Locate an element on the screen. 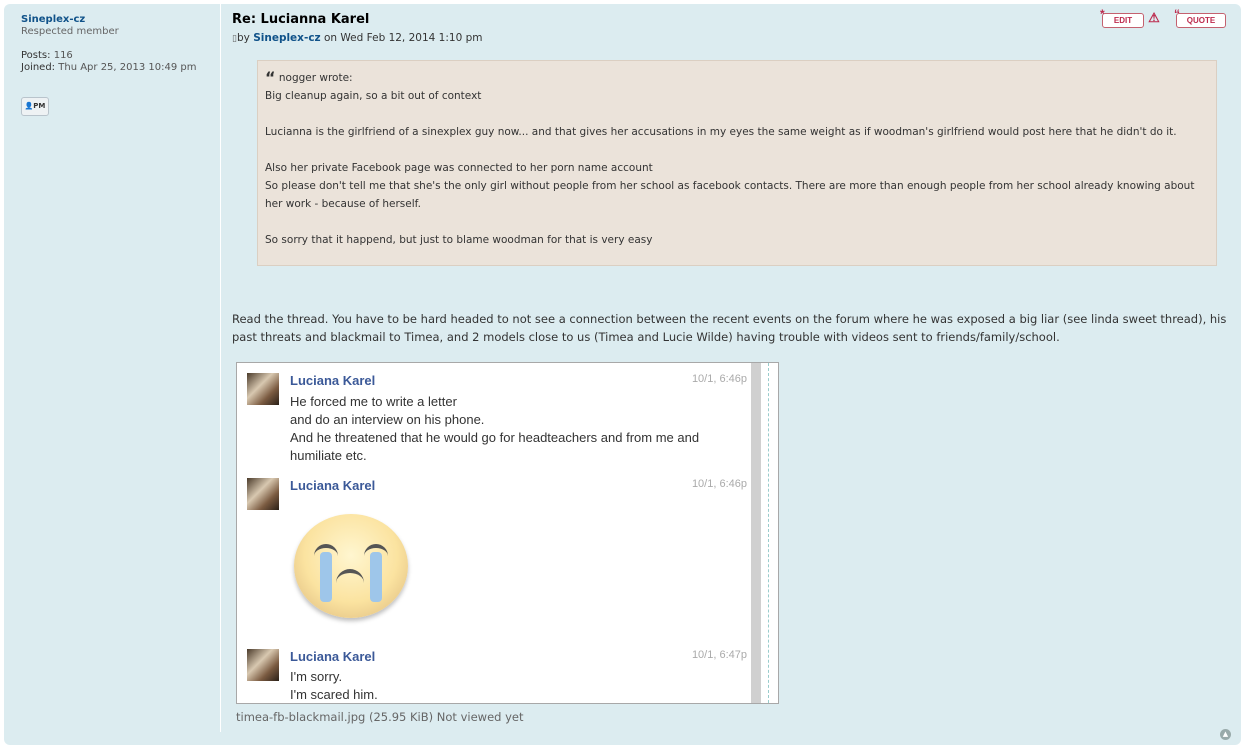 The height and width of the screenshot is (751, 1246). attachment-filename: timea-fb-blackmail.jpg is located at coordinates (300, 717).